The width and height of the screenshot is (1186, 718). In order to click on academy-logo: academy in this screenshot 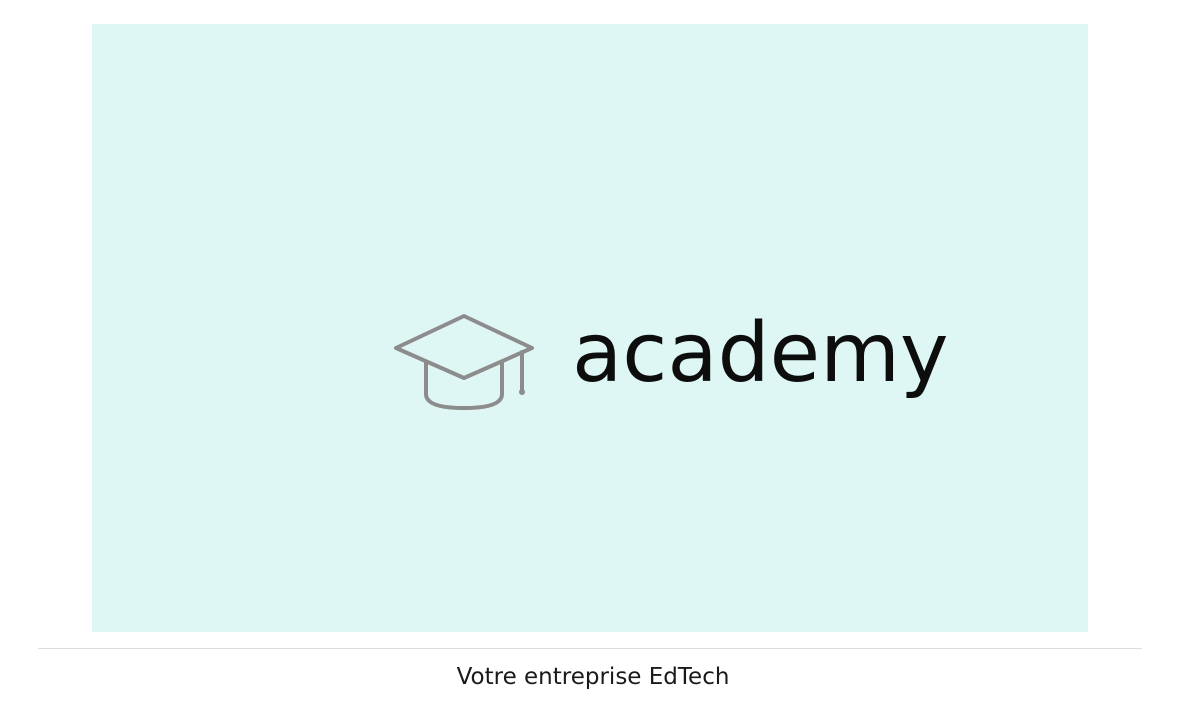, I will do `click(670, 363)`.